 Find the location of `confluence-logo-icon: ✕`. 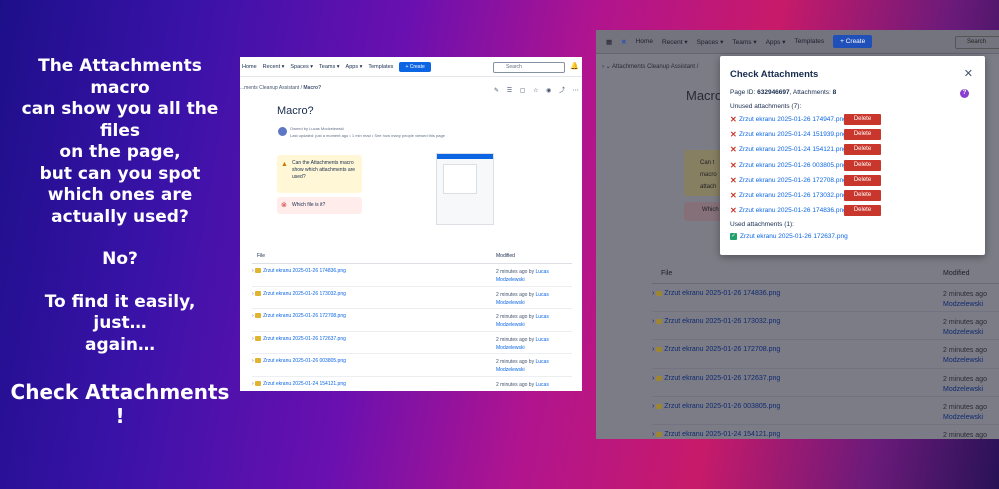

confluence-logo-icon: ✕ is located at coordinates (623, 42).